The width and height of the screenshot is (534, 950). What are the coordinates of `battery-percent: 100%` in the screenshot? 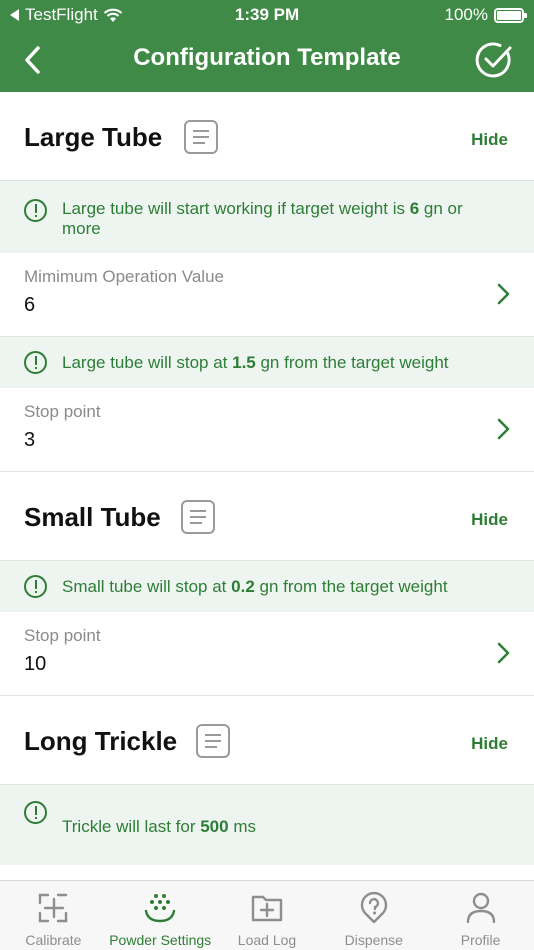 It's located at (466, 14).